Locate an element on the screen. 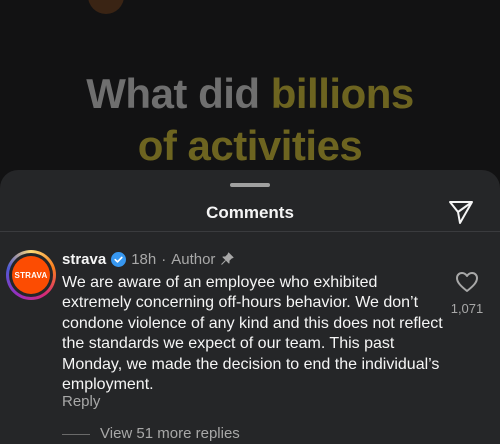 This screenshot has width=500, height=444. sheet-title: Comments is located at coordinates (250, 212).